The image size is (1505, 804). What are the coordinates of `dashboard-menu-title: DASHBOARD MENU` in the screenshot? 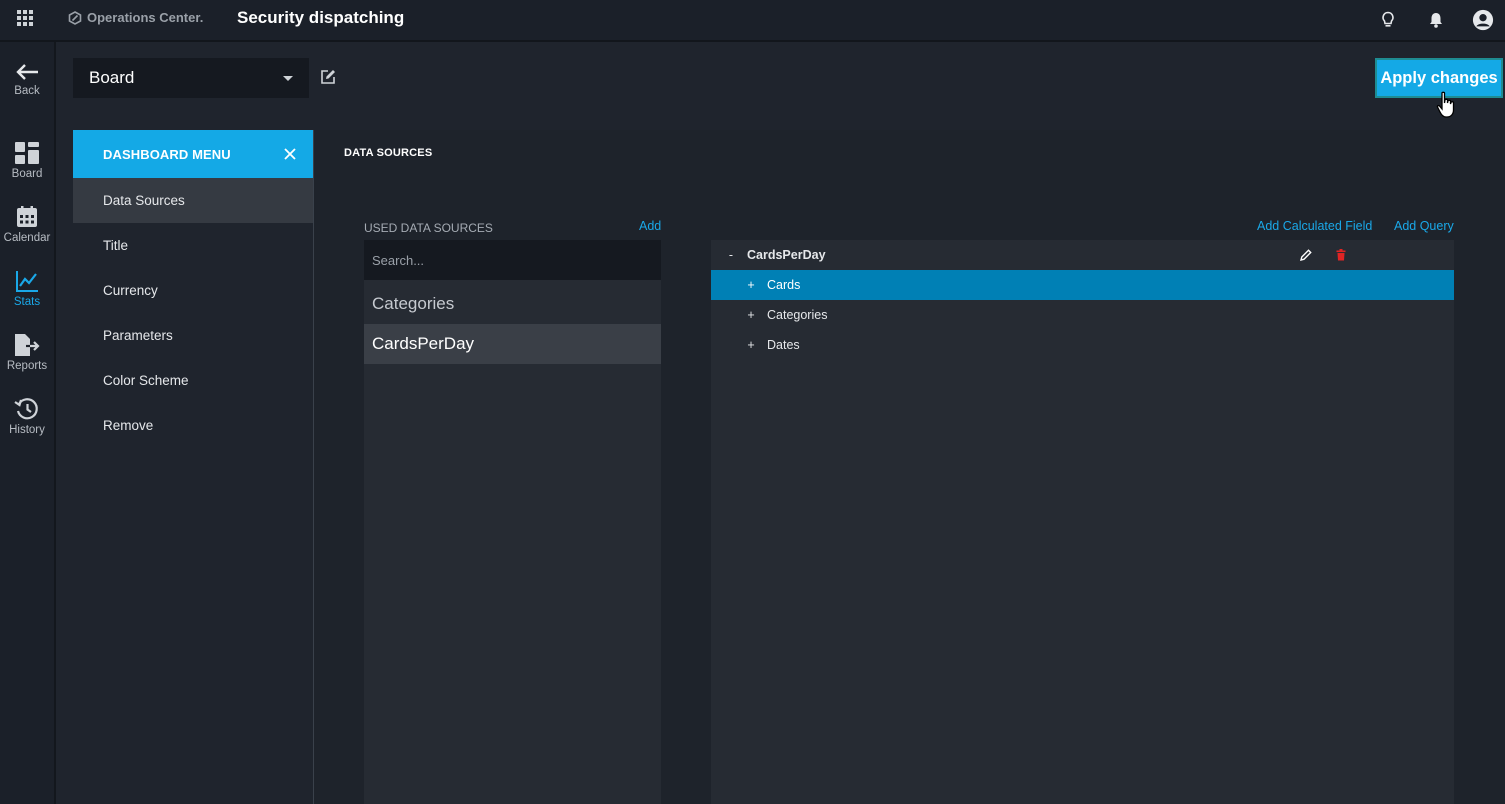 It's located at (167, 154).